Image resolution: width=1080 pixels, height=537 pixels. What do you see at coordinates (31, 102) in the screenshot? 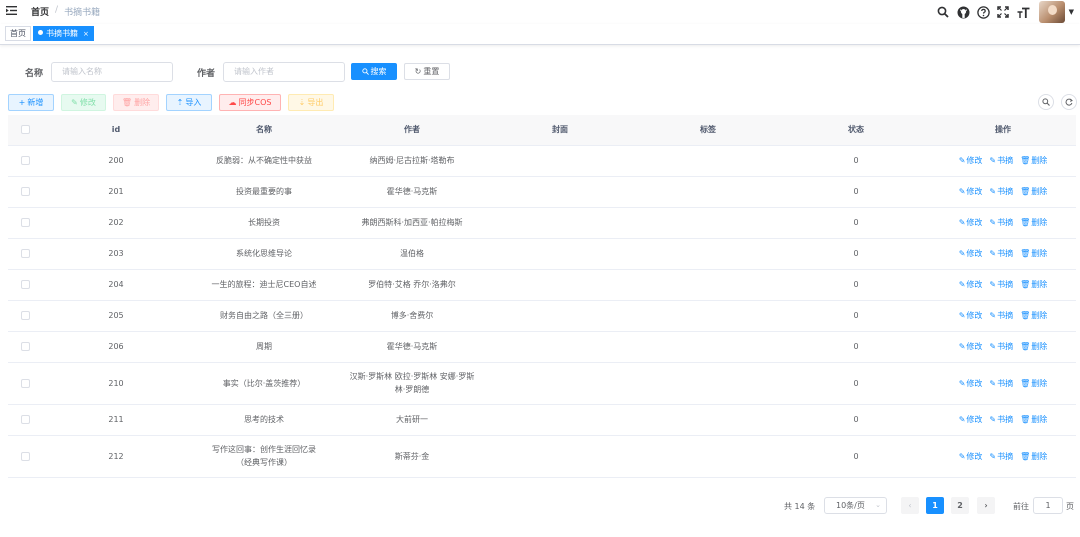
I see `add-button: + 新增` at bounding box center [31, 102].